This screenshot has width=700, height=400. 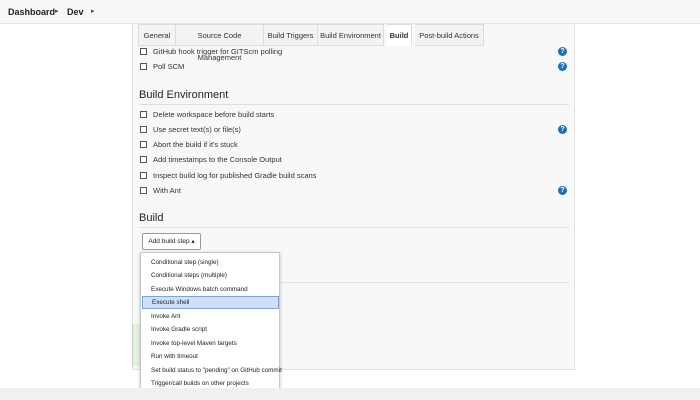 What do you see at coordinates (31, 12) in the screenshot?
I see `breadcrumb-dashboard: Dashboard` at bounding box center [31, 12].